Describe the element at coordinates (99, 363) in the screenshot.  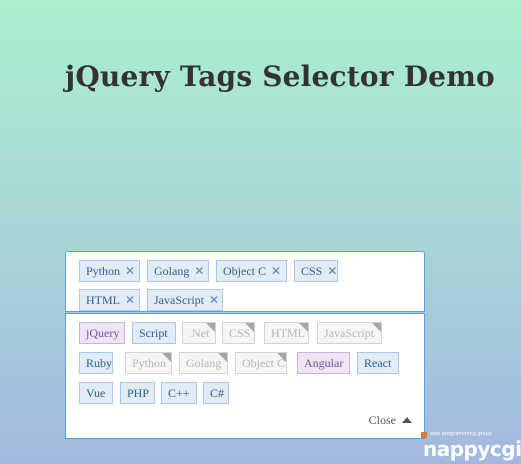
I see `tag-option-label: Ruby` at that location.